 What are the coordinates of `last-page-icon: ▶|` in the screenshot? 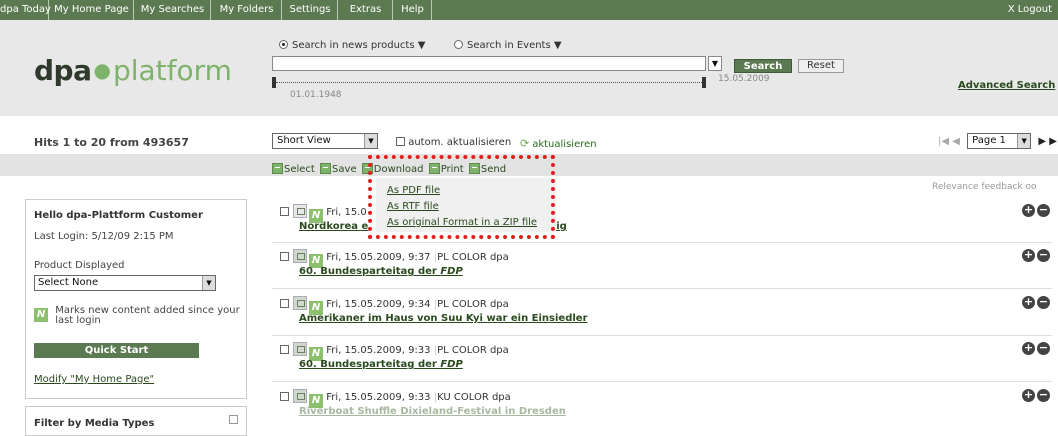 It's located at (1053, 141).